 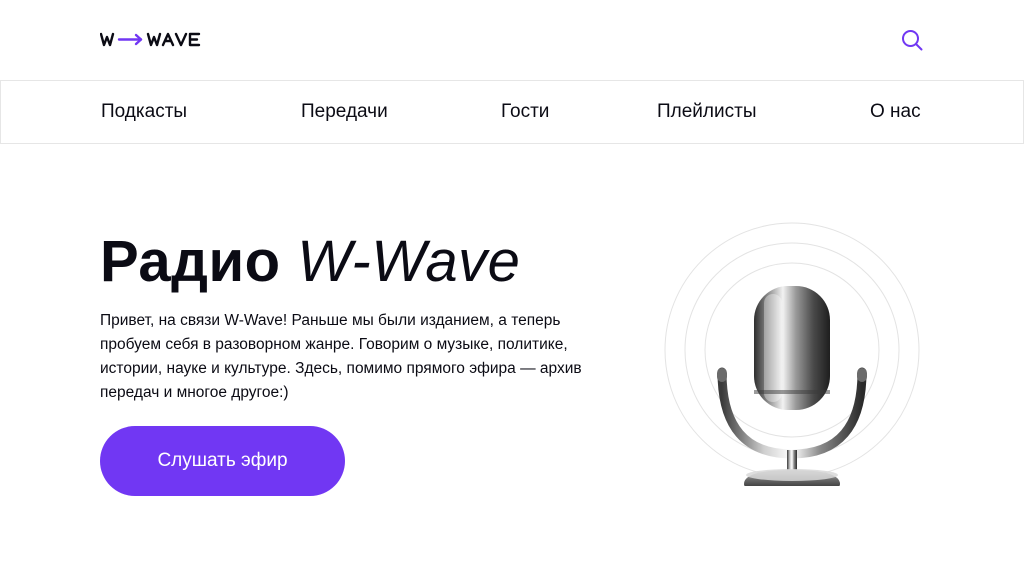 I want to click on search-button, so click(x=912, y=40).